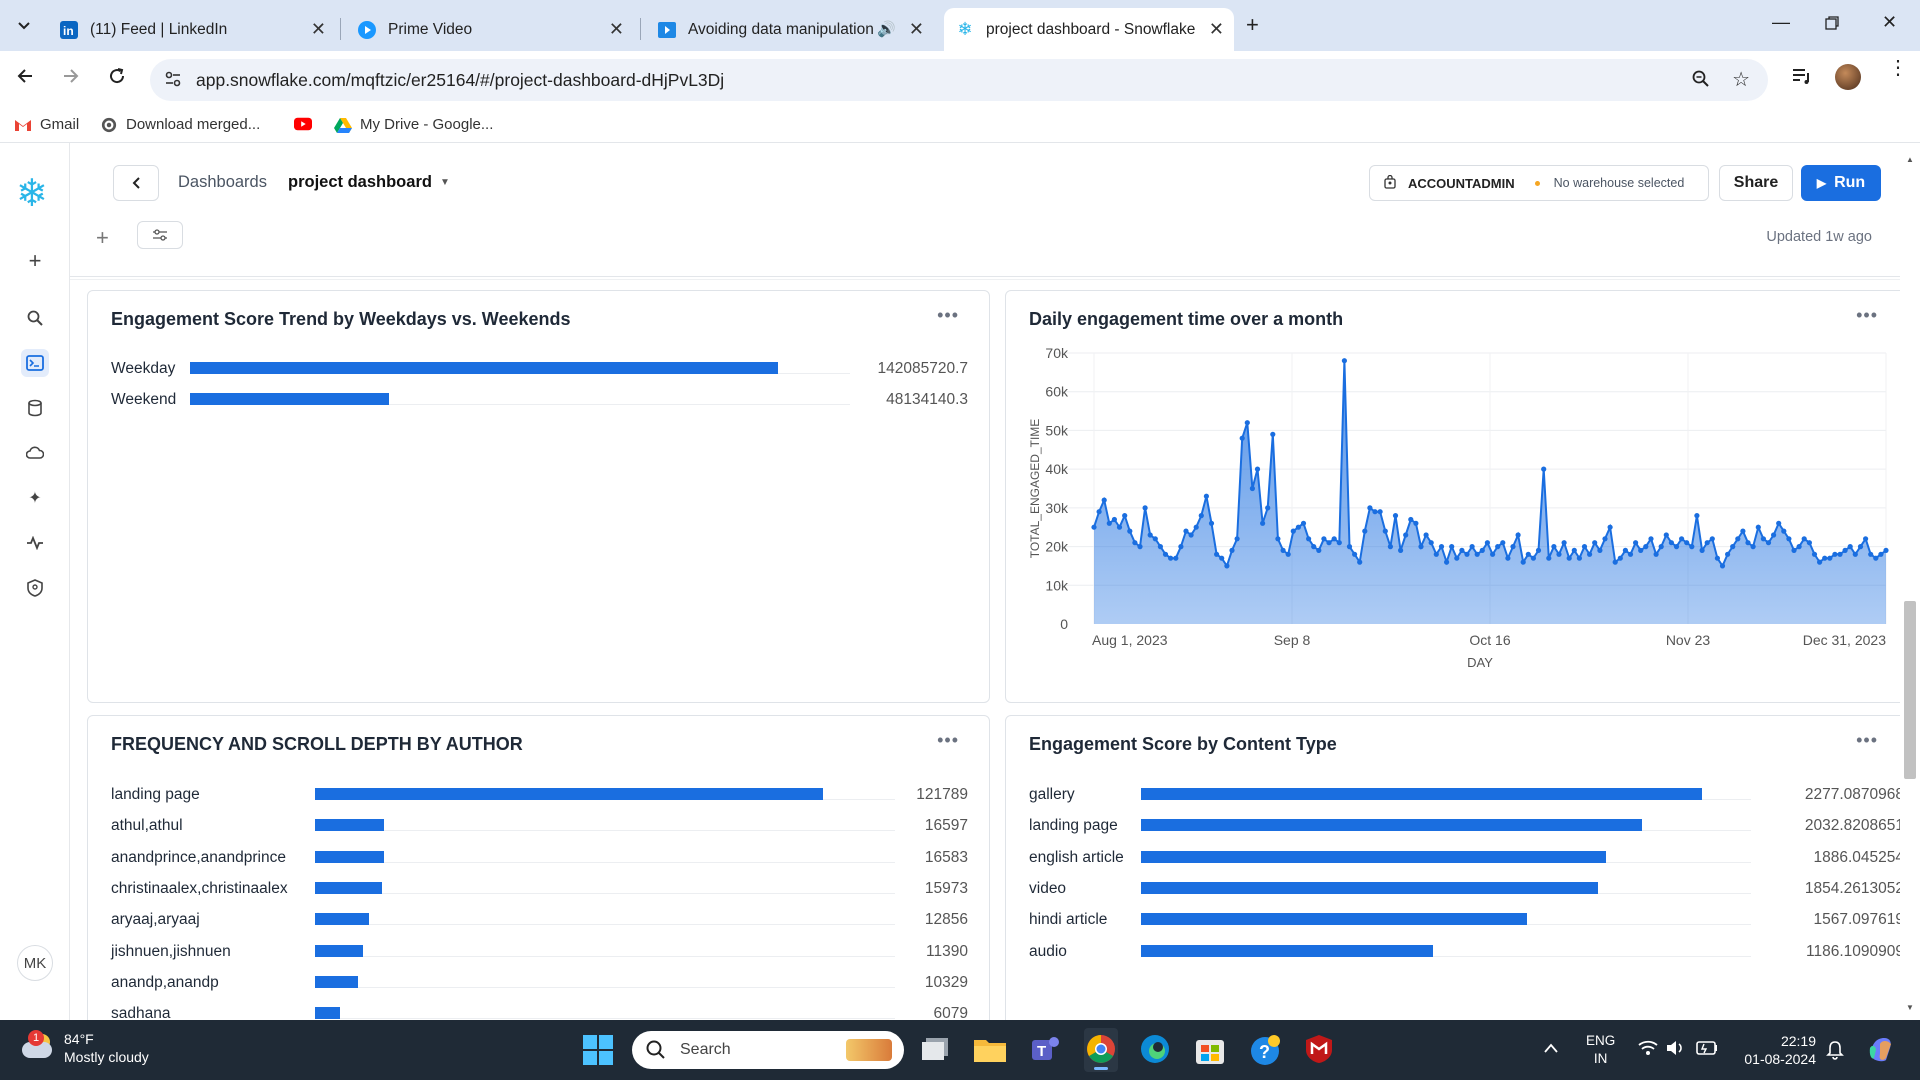  I want to click on language-indicator: ENG IN, so click(1600, 1050).